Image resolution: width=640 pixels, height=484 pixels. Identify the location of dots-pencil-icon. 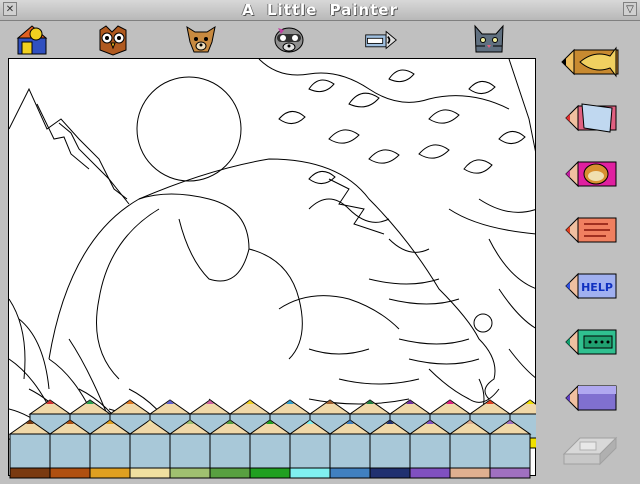
(590, 342).